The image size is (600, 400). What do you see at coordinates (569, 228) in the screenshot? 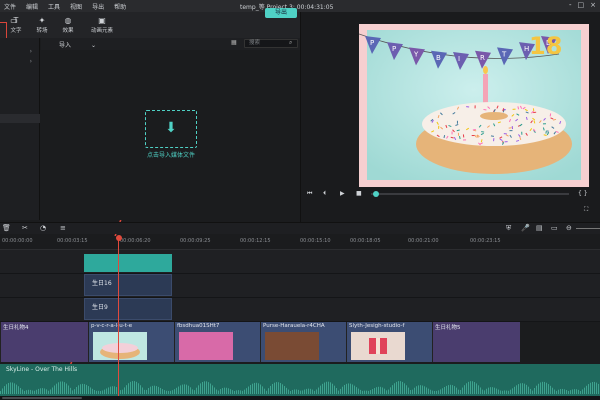
I see `zoom-out-icon: ⊖` at bounding box center [569, 228].